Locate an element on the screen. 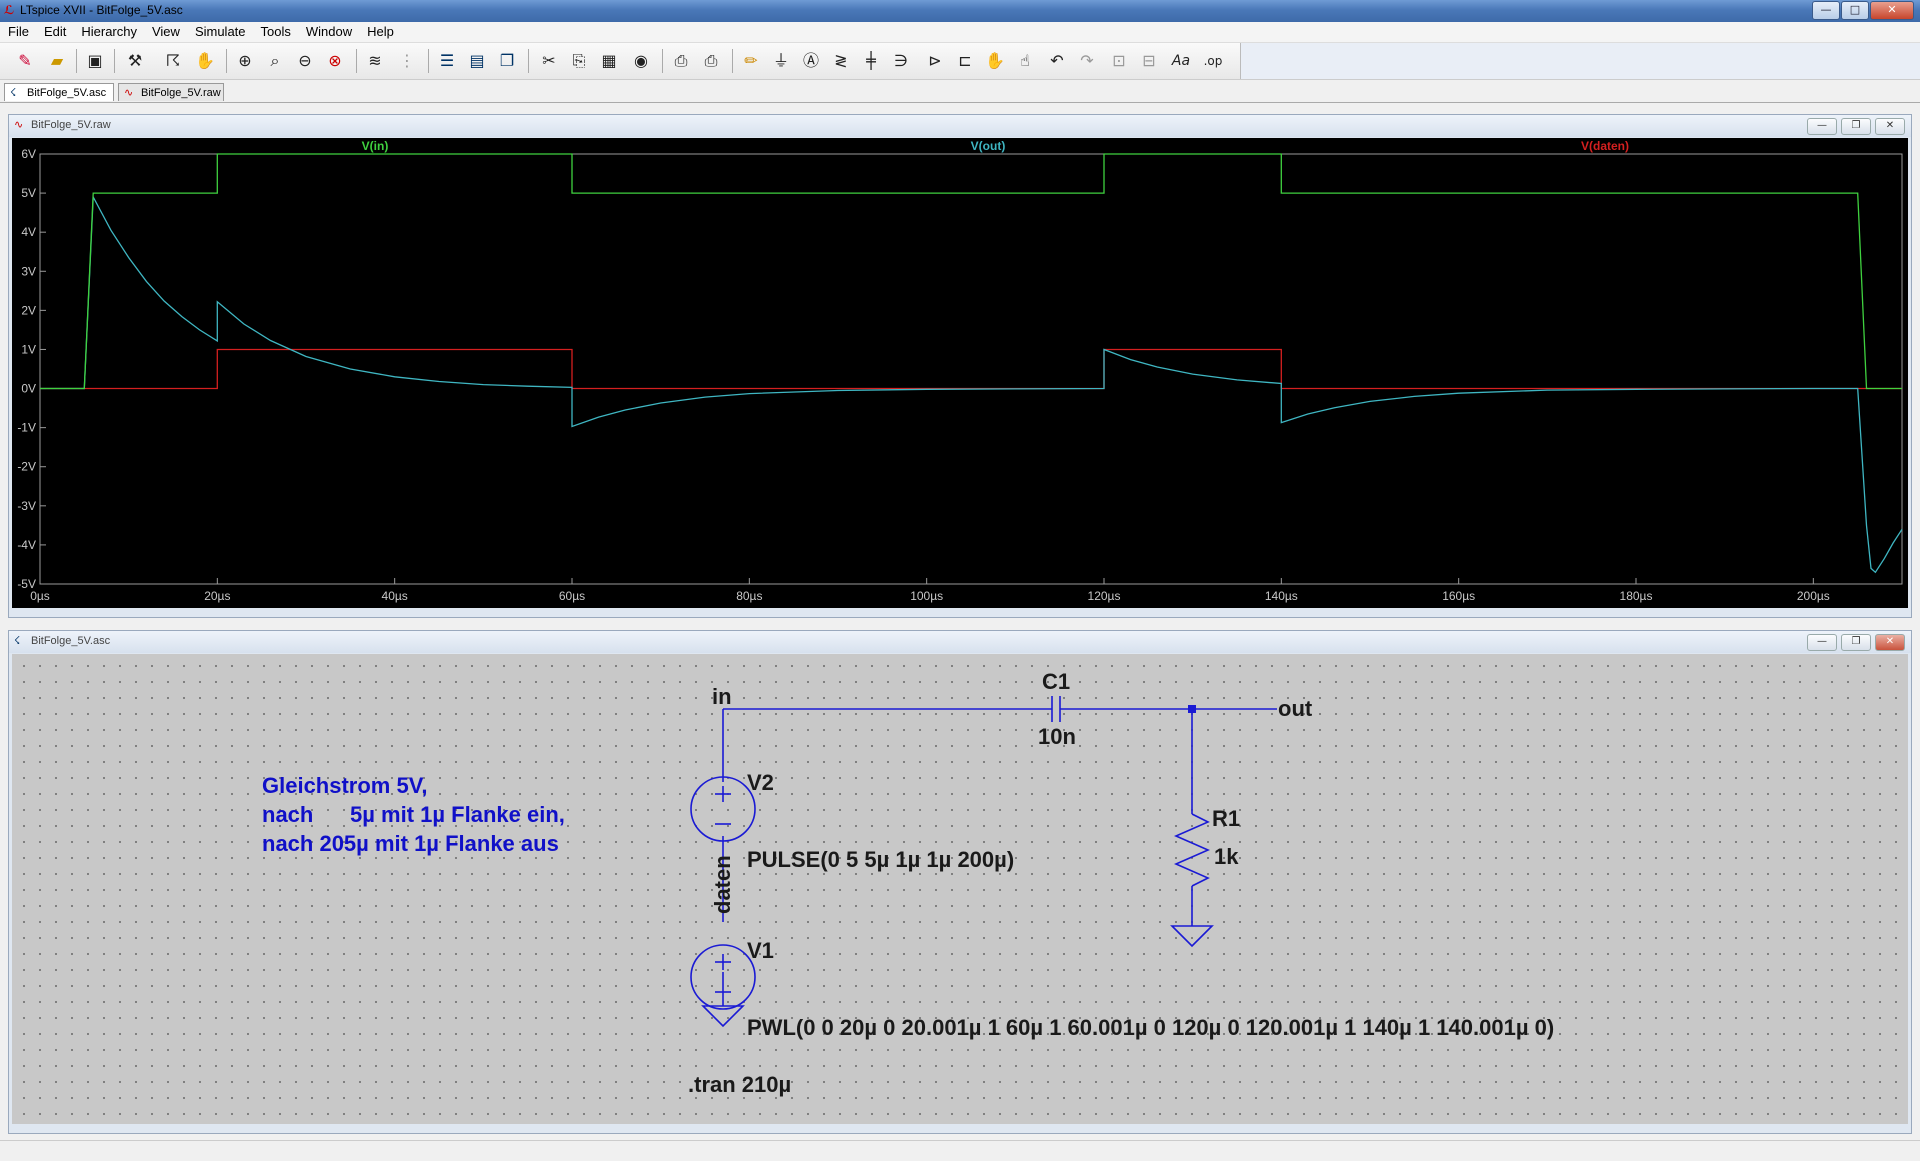 Image resolution: width=1920 pixels, height=1161 pixels. minimize-button: — is located at coordinates (1826, 10).